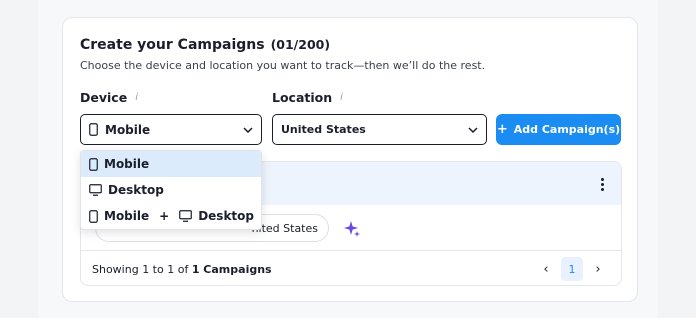  I want to click on location-select-value: United States, so click(323, 129).